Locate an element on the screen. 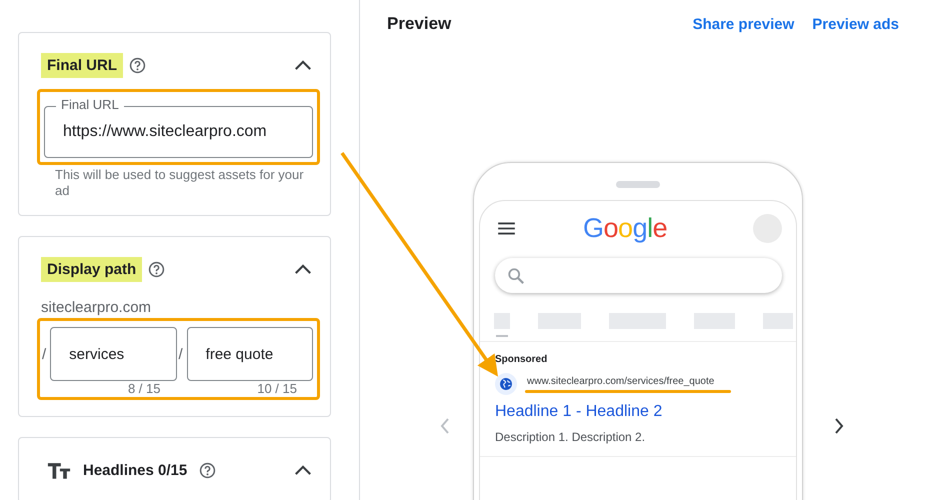 This screenshot has width=931, height=500. globe-icon is located at coordinates (506, 384).